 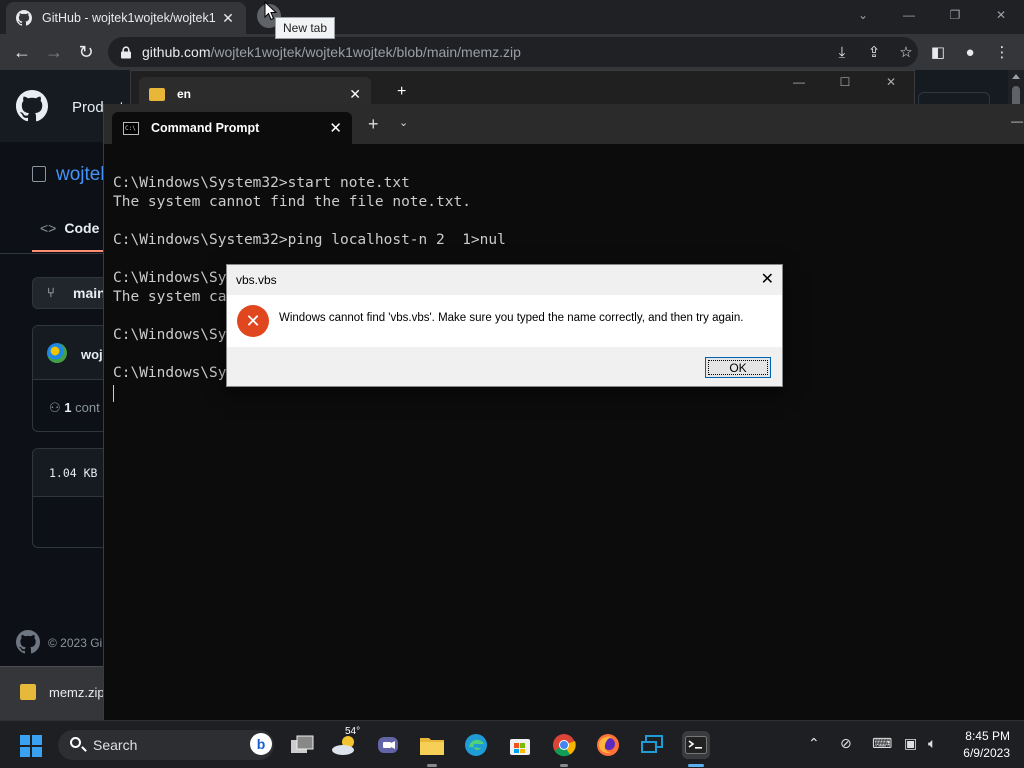 What do you see at coordinates (353, 731) in the screenshot?
I see `weather-temperature: 54°` at bounding box center [353, 731].